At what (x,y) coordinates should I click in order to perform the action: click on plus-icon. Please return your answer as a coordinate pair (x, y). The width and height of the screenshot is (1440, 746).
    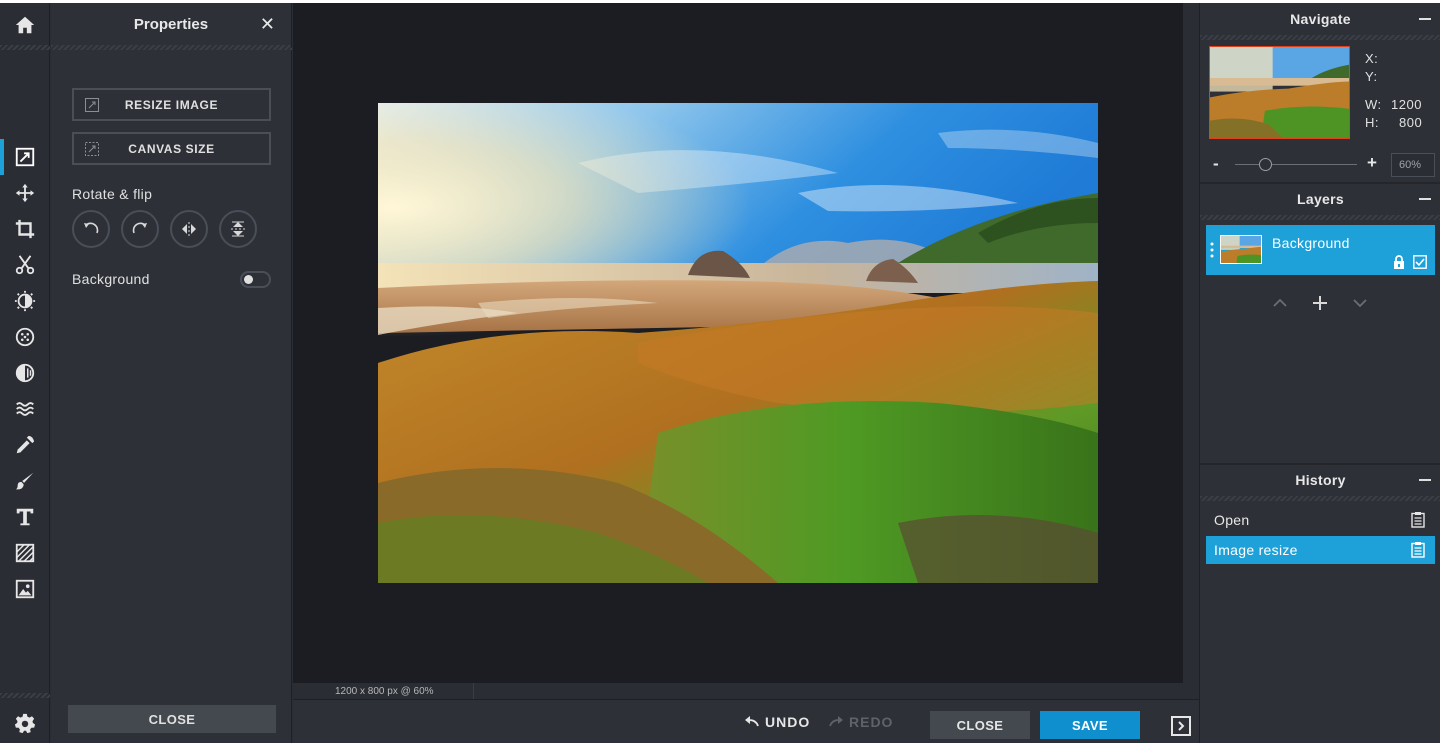
    Looking at the image, I should click on (1320, 303).